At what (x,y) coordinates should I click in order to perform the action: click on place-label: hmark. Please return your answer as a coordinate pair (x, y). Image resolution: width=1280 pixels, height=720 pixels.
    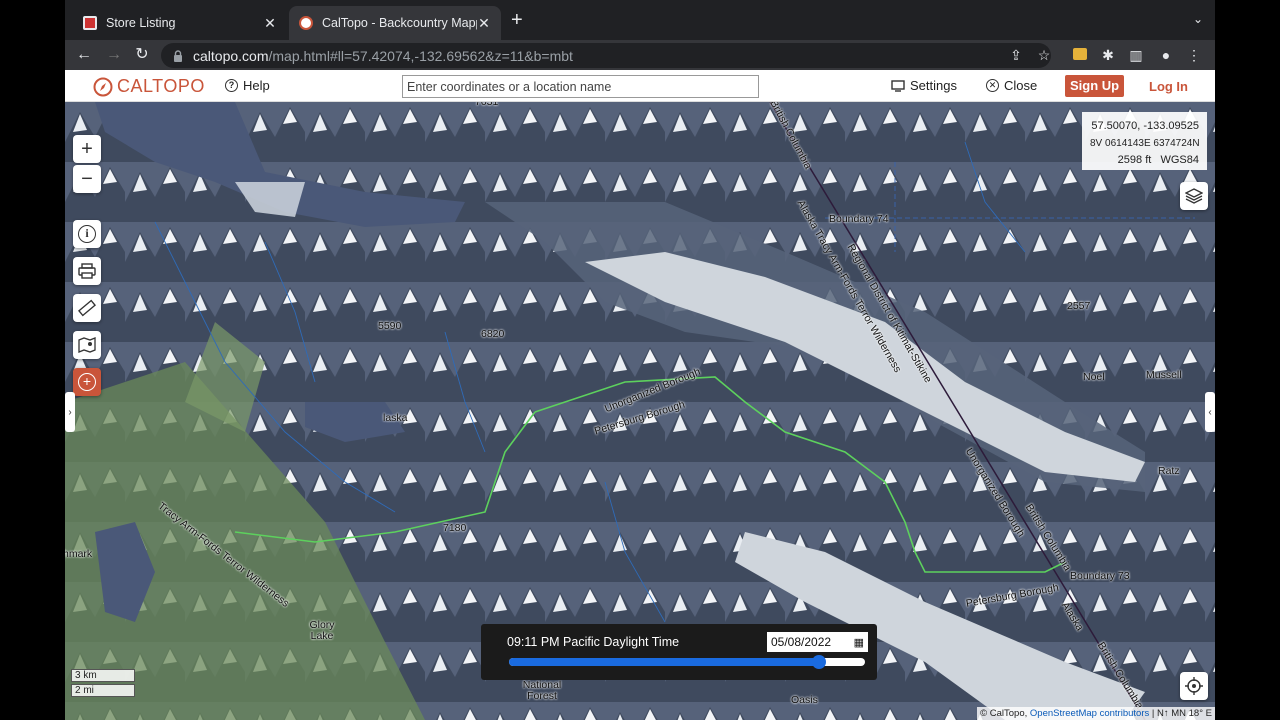
    Looking at the image, I should click on (79, 554).